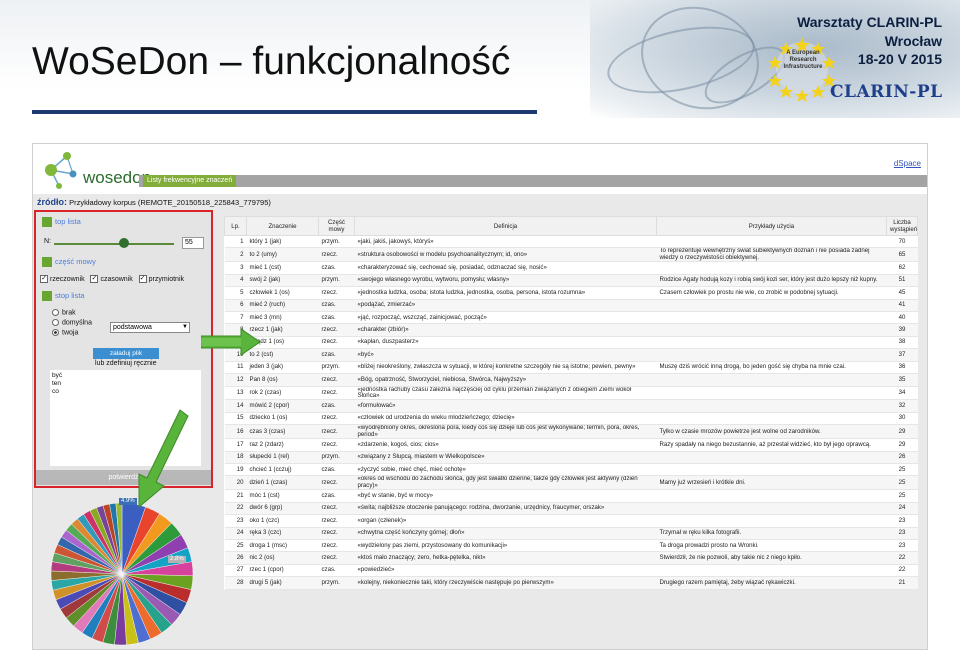 The height and width of the screenshot is (650, 960). I want to click on cell-count: 35, so click(902, 380).